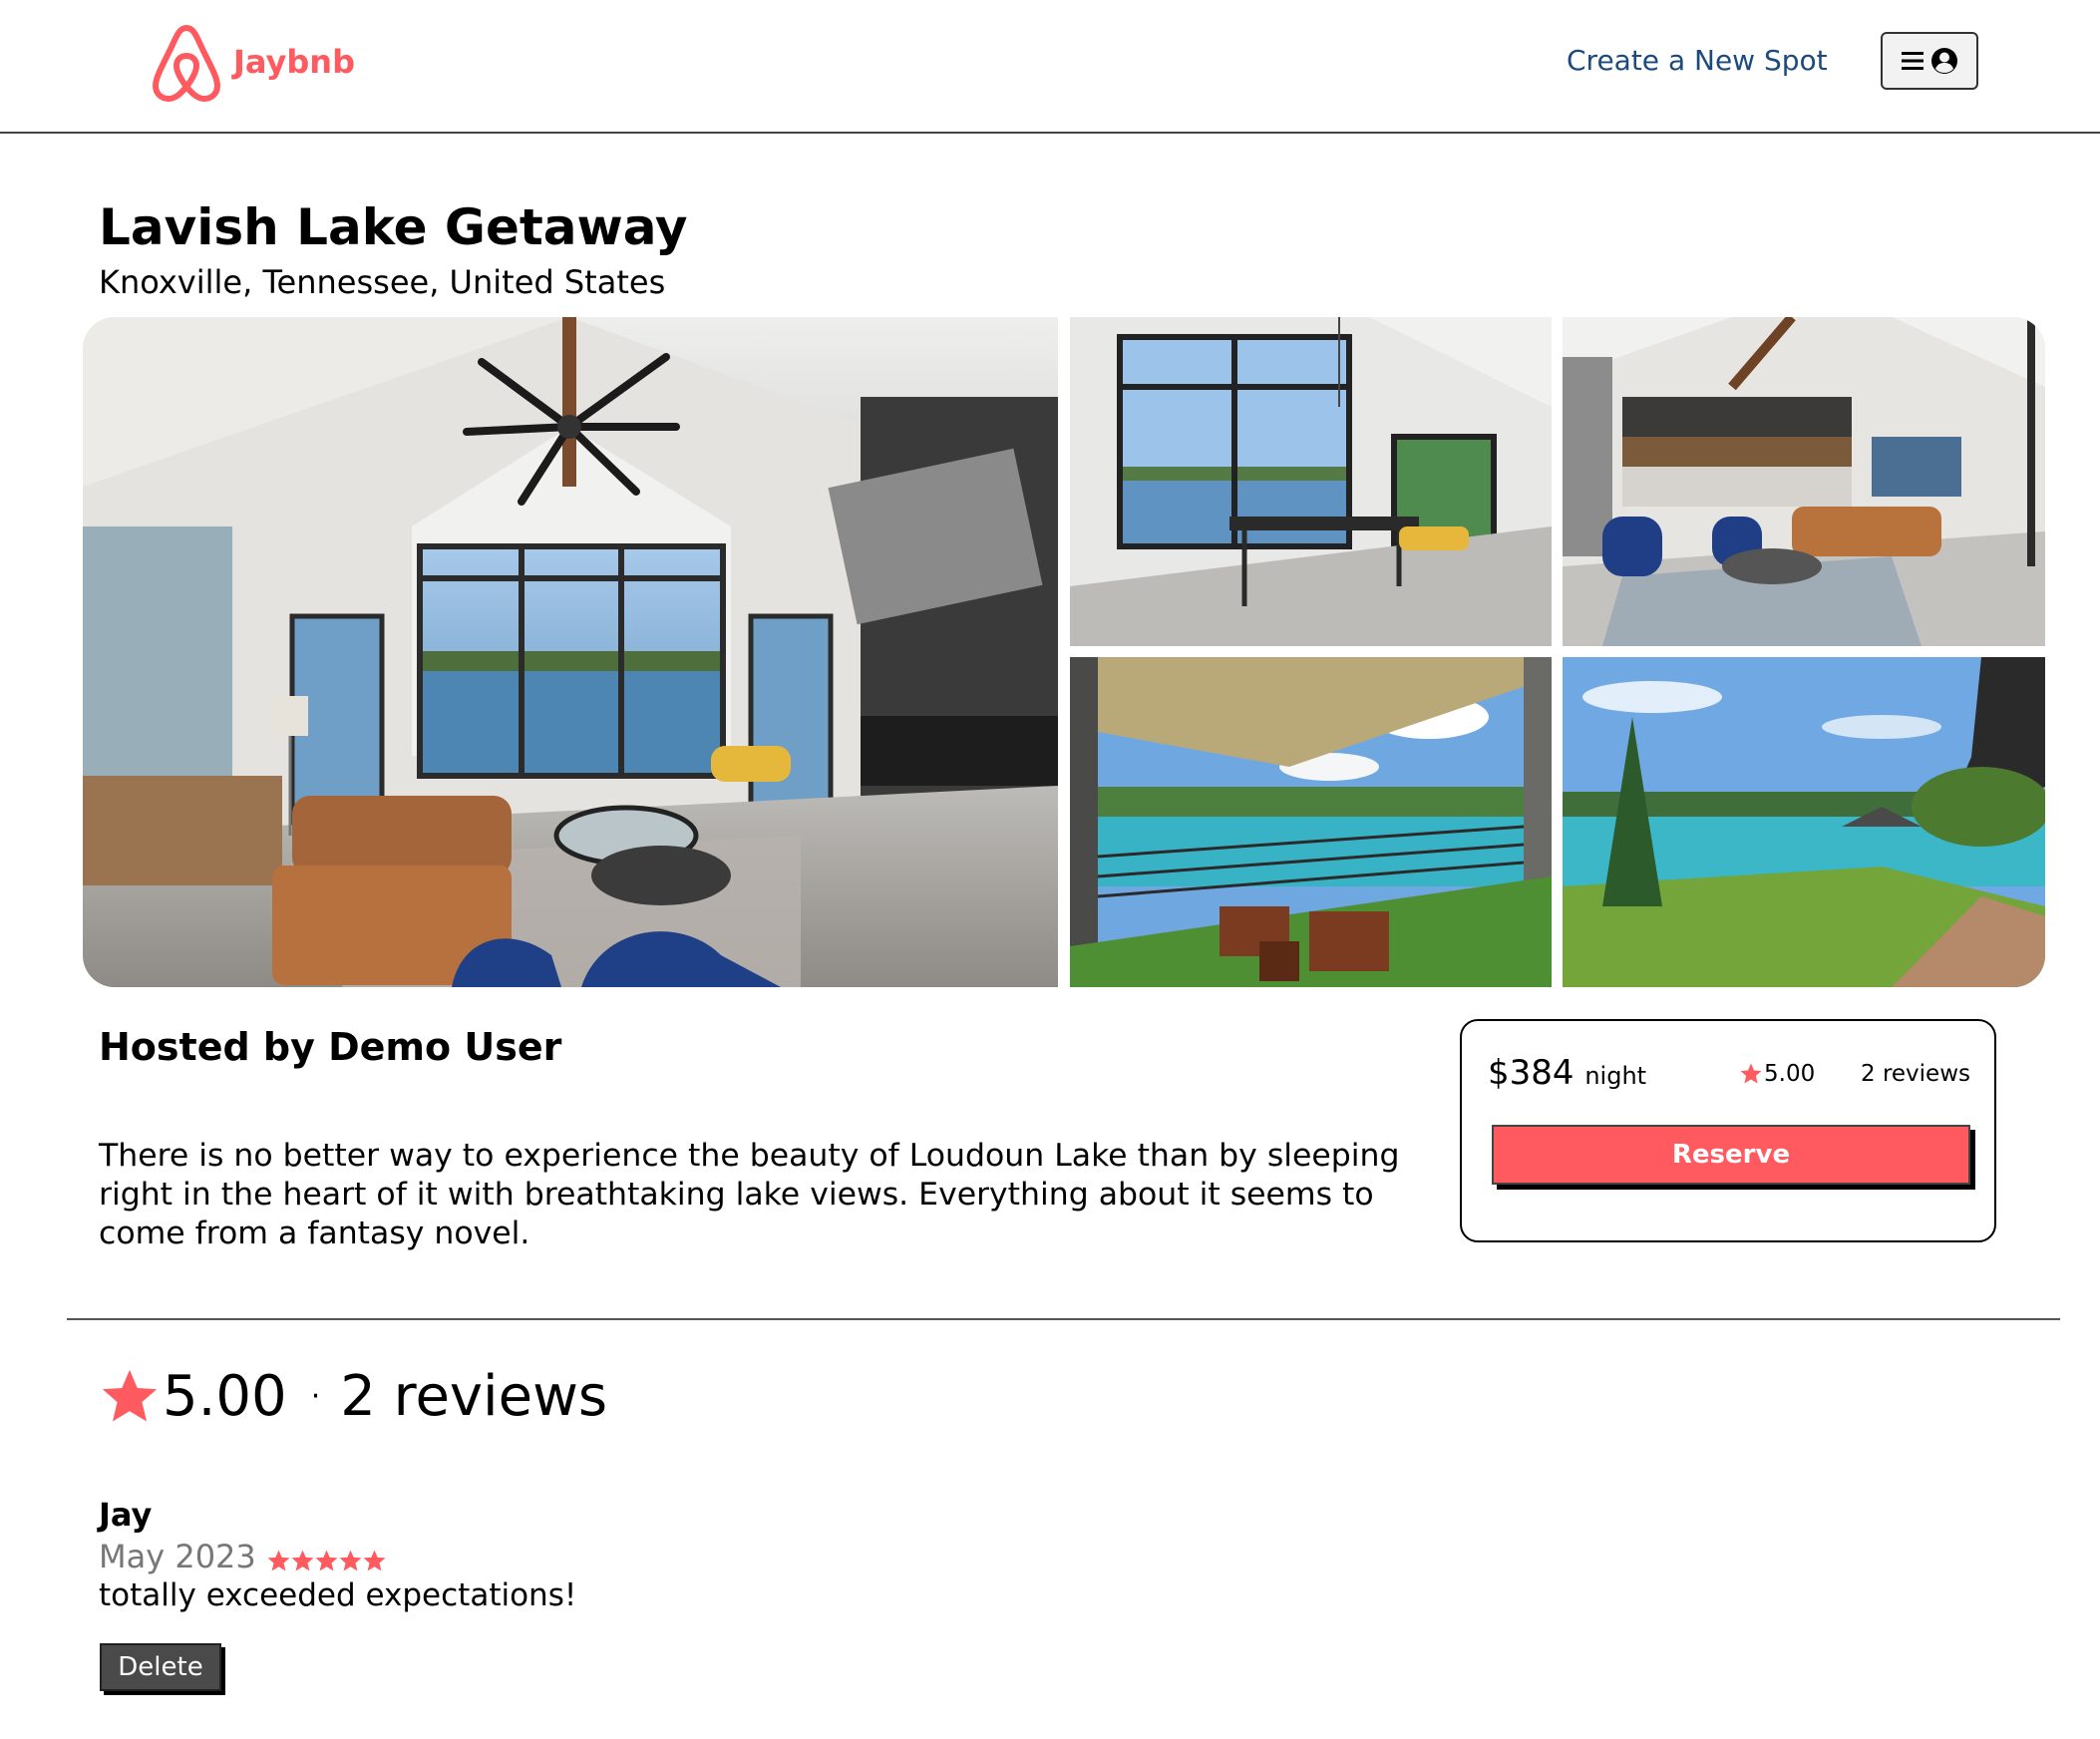 This screenshot has width=2100, height=1739. I want to click on airbnb-logo-icon, so click(187, 63).